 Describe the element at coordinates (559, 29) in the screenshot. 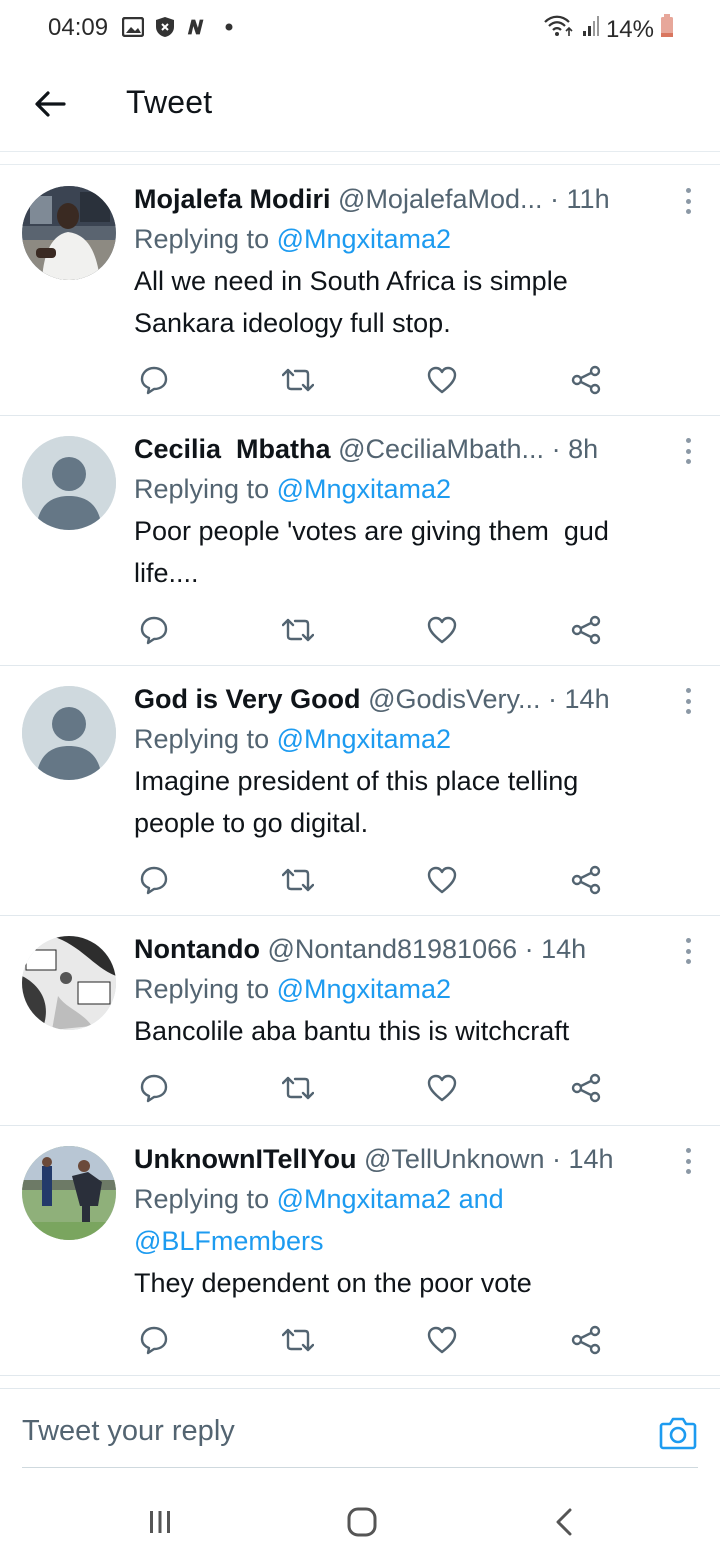

I see `wifi-icon` at that location.